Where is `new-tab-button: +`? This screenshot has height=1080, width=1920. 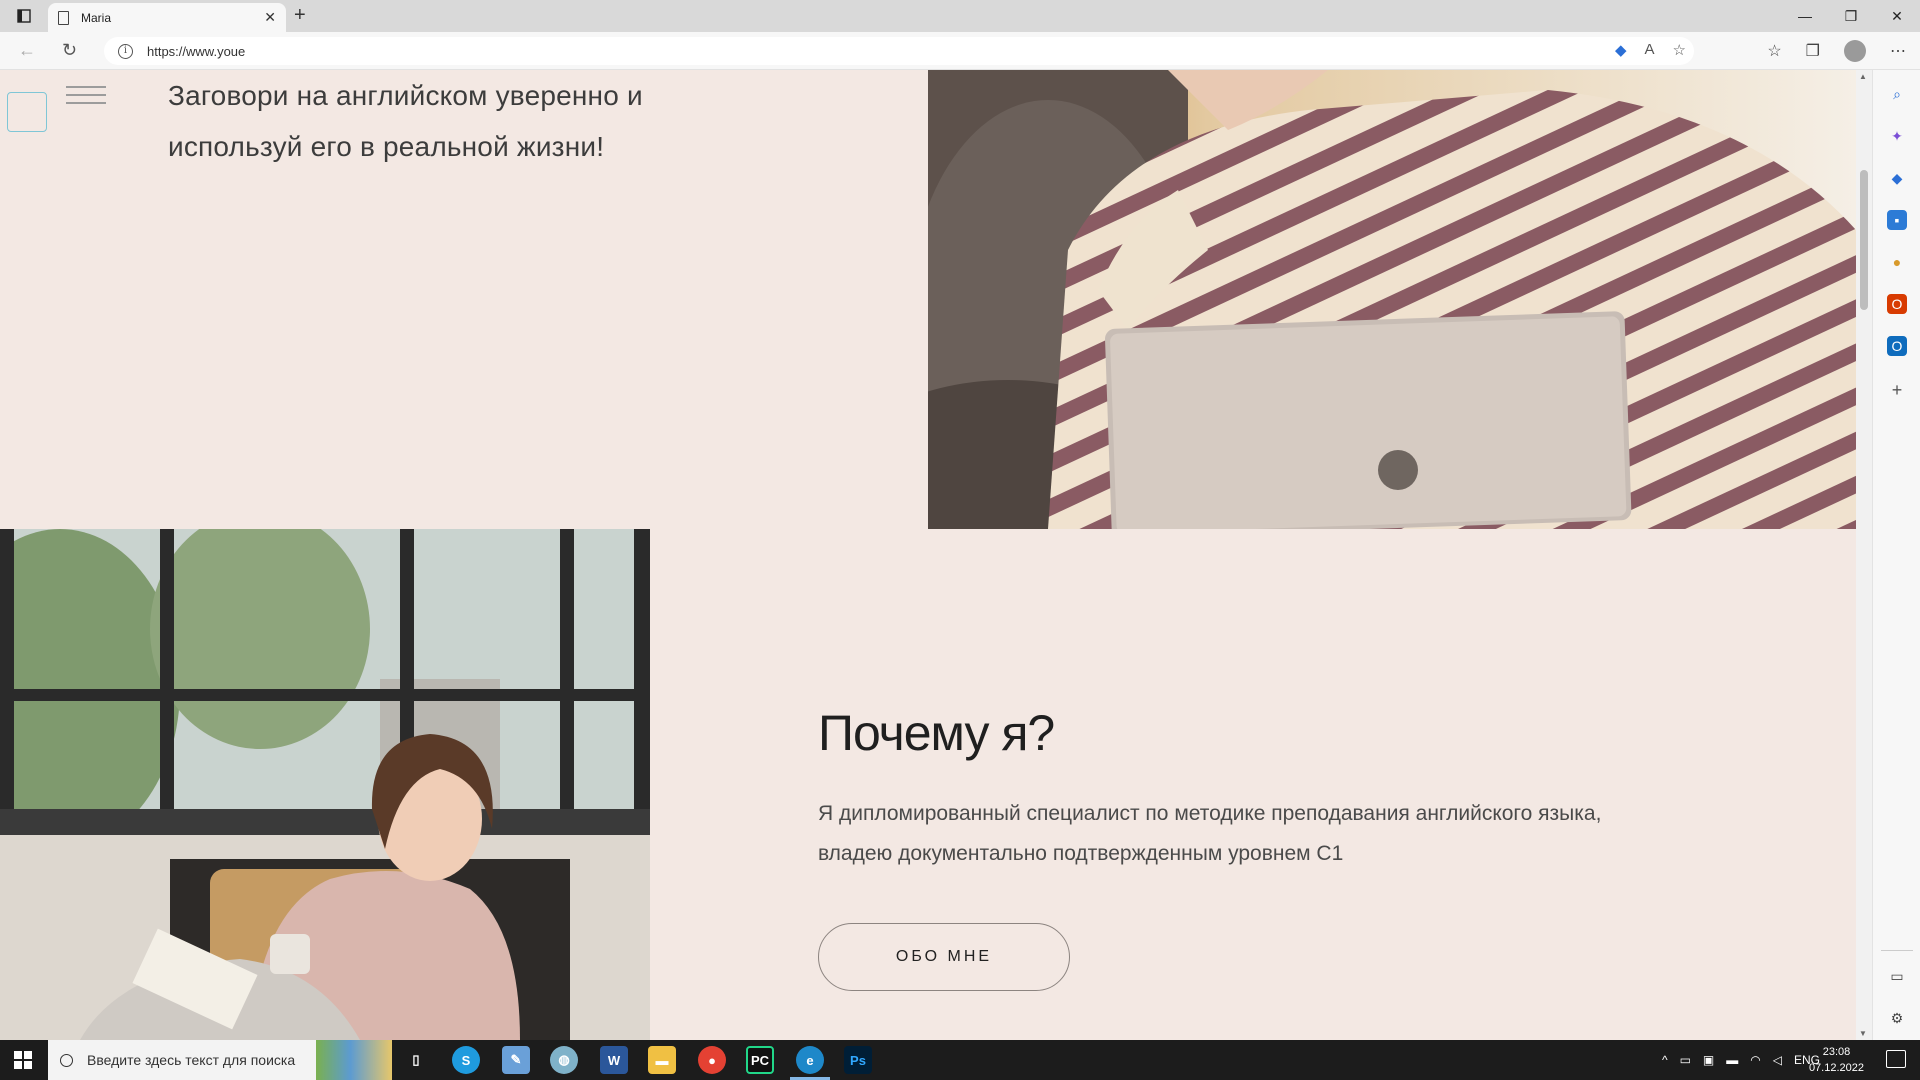 new-tab-button: + is located at coordinates (300, 15).